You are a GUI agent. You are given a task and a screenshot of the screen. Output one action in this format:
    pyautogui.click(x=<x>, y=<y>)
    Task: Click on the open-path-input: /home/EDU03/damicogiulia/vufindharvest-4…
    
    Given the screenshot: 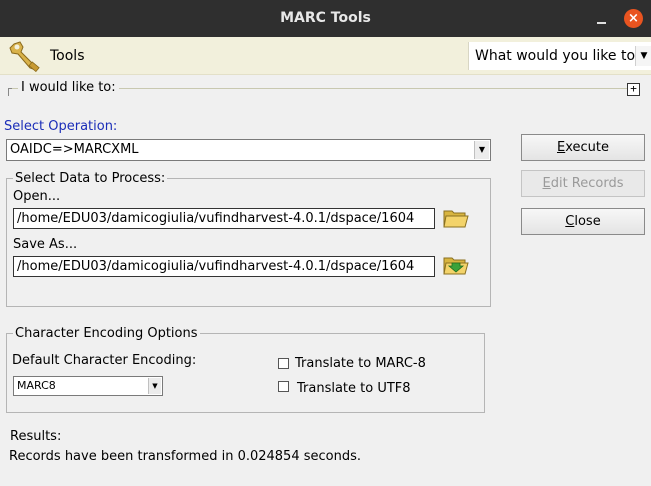 What is the action you would take?
    pyautogui.click(x=224, y=218)
    